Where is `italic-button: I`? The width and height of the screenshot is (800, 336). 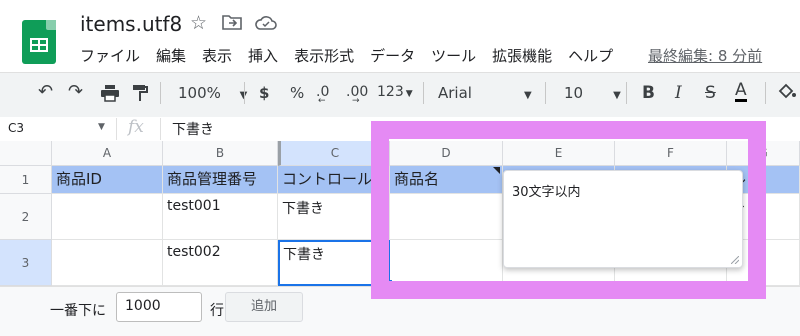
italic-button: I is located at coordinates (678, 93).